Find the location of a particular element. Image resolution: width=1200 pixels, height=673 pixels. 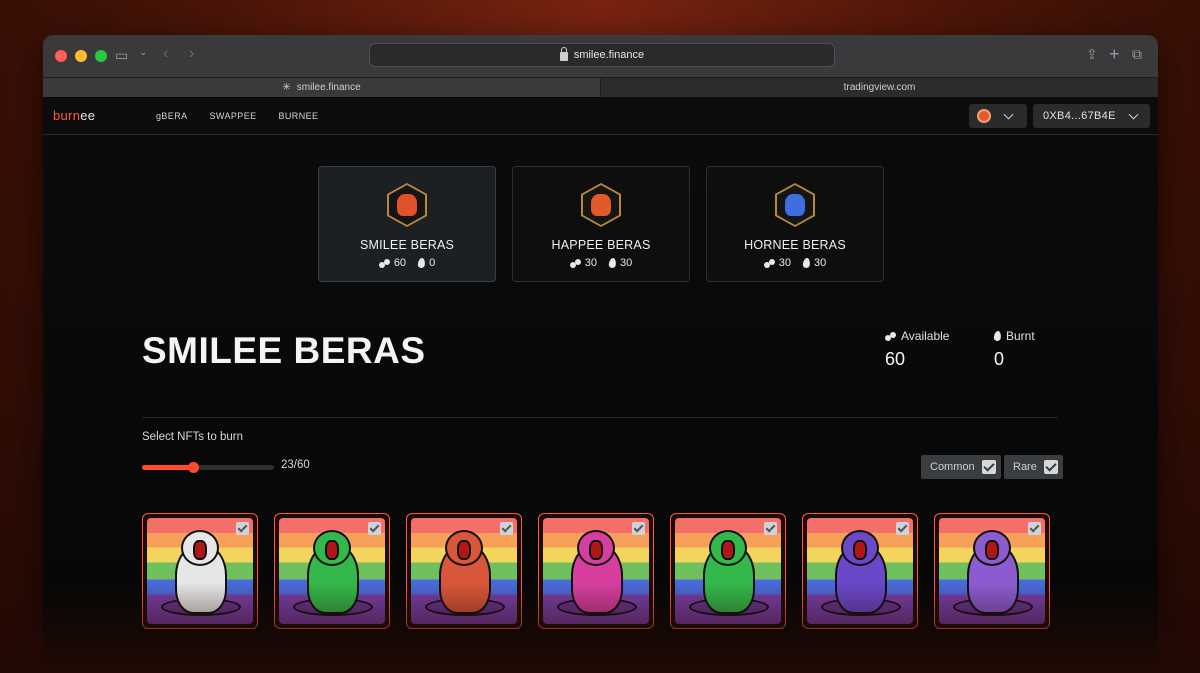

collection-burnt: 0 is located at coordinates (432, 263).